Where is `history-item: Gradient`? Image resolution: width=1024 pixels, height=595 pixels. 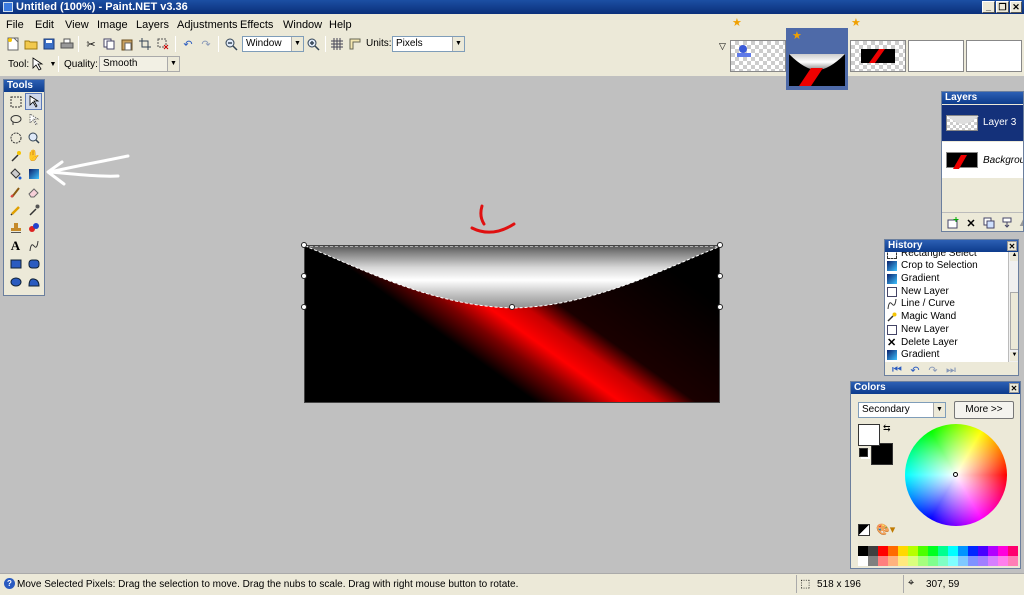
history-item: Gradient is located at coordinates (913, 279).